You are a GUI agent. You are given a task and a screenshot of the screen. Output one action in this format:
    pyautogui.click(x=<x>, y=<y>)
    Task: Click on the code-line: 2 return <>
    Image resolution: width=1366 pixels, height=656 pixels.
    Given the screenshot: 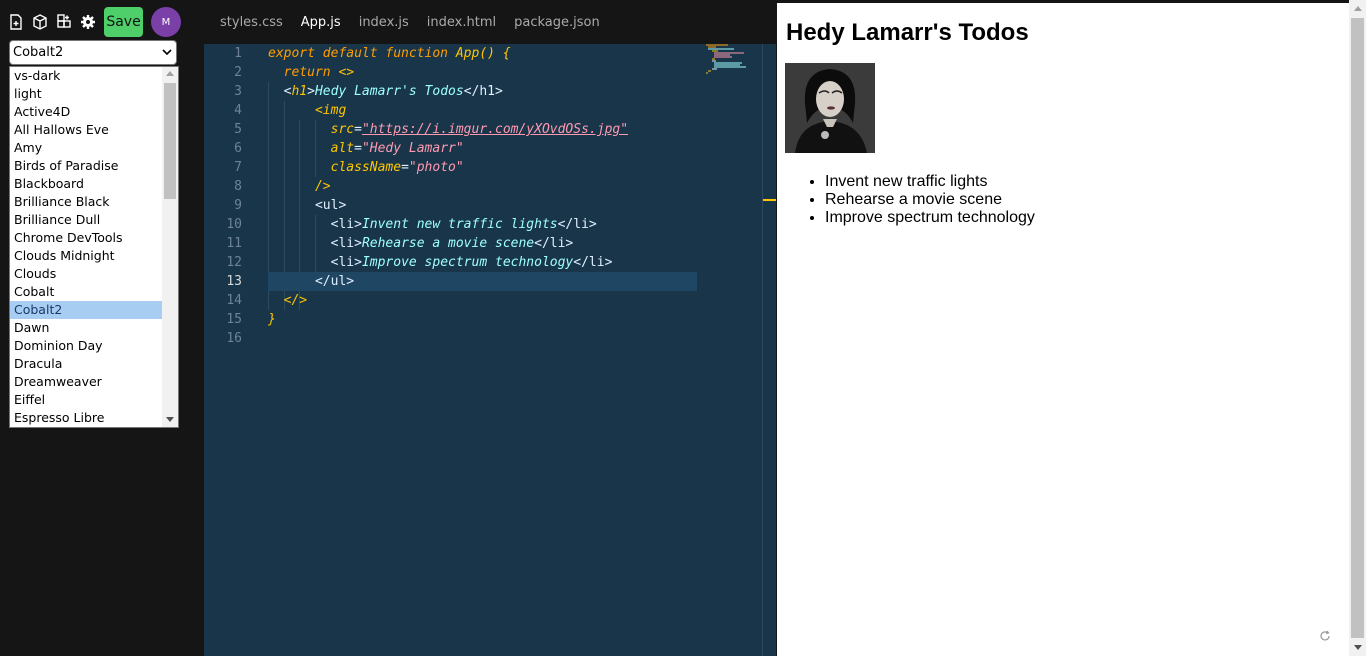 What is the action you would take?
    pyautogui.click(x=483, y=72)
    